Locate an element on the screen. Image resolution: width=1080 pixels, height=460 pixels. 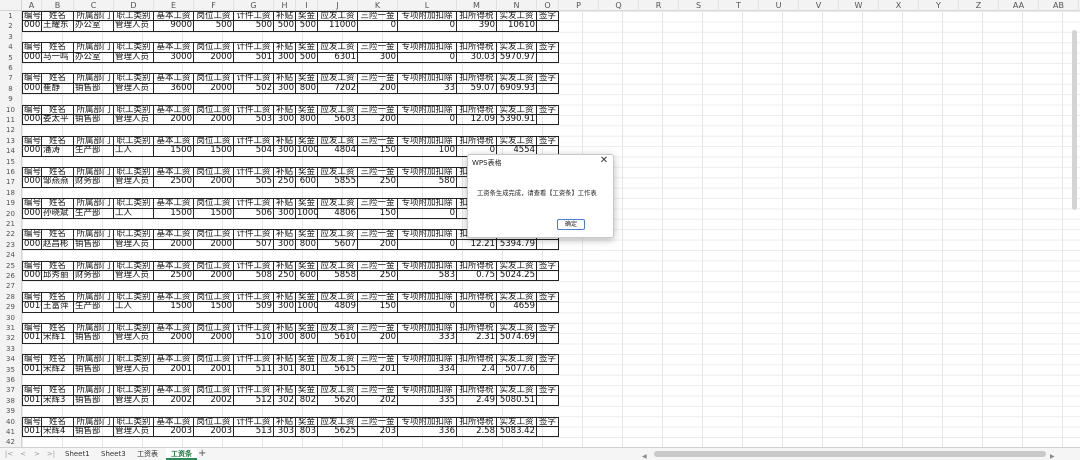
data-cell: 335 is located at coordinates (427, 401).